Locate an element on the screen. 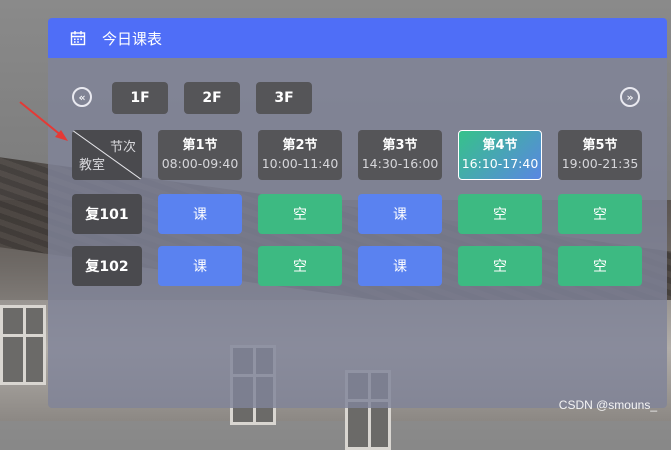  annotation-arrow-icon is located at coordinates (43, 121).